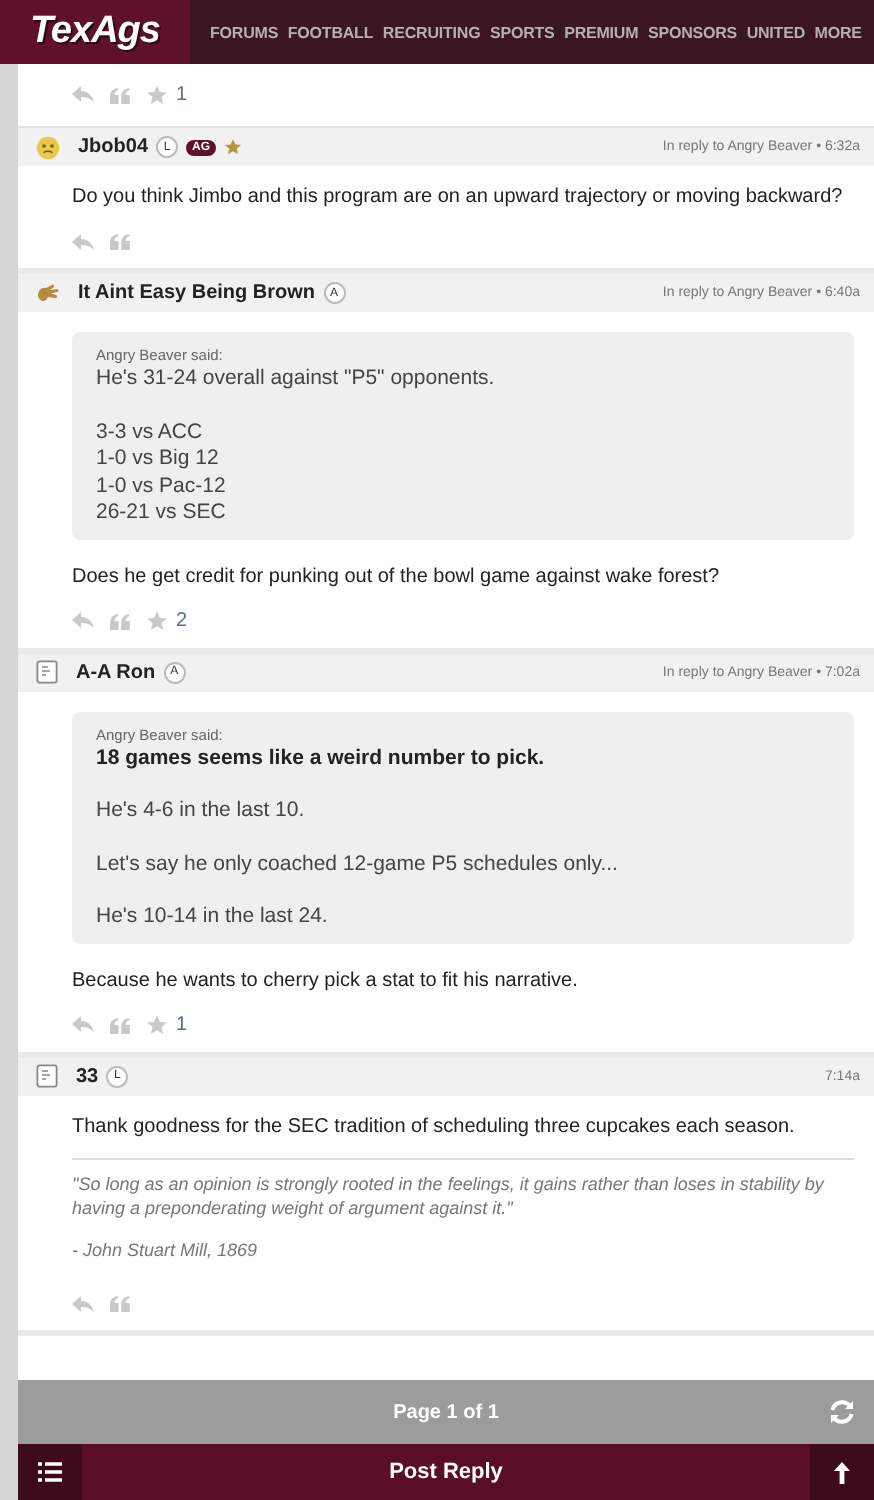  Describe the element at coordinates (244, 32) in the screenshot. I see `nav-link: FORUMS` at that location.